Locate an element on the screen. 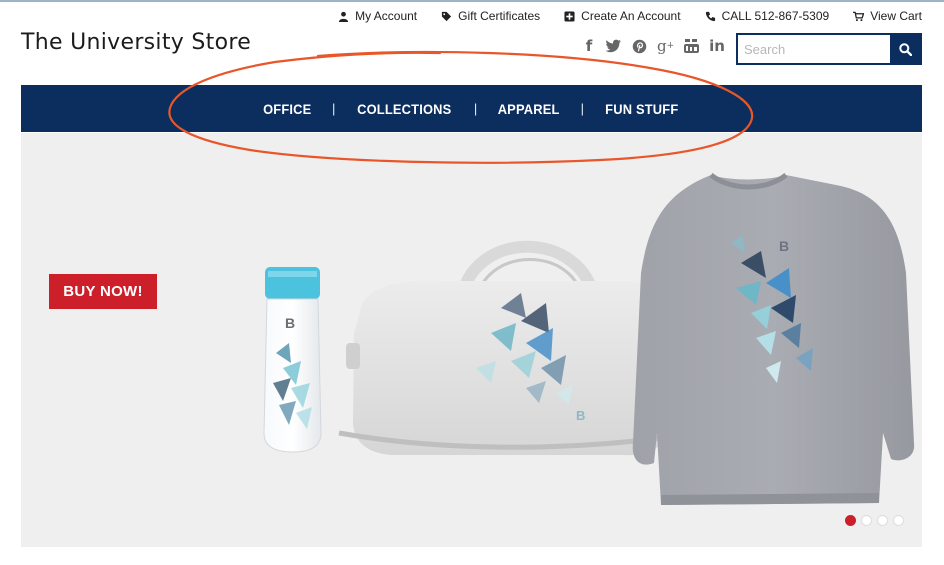  pinterest-icon is located at coordinates (639, 46).